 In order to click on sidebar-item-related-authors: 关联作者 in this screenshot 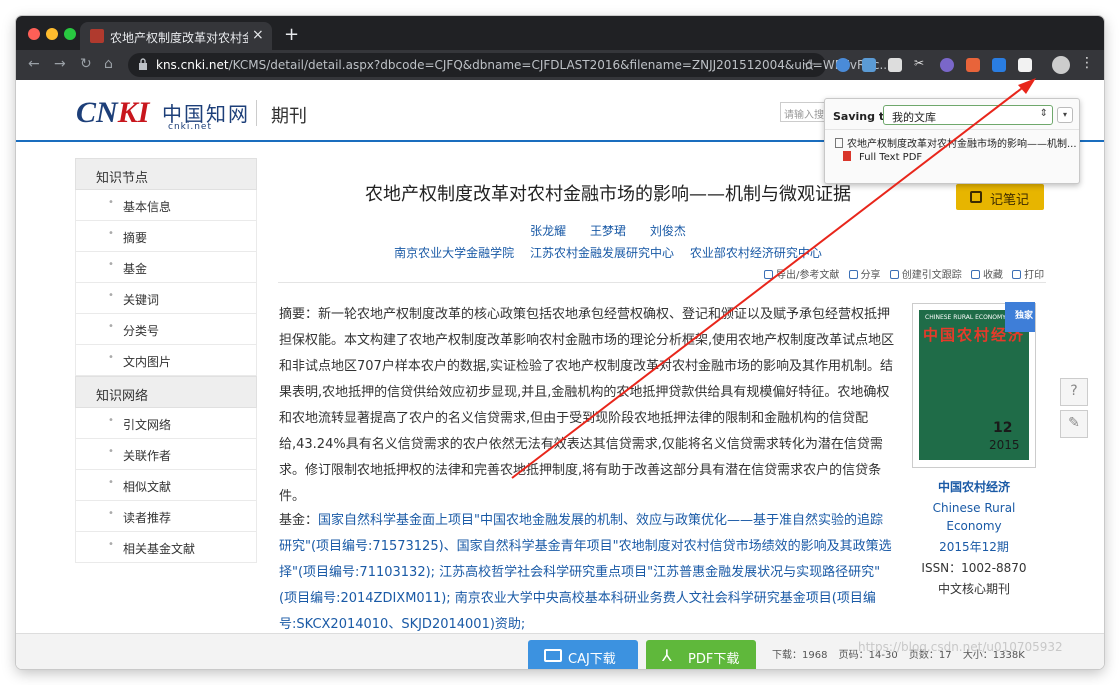, I will do `click(166, 454)`.